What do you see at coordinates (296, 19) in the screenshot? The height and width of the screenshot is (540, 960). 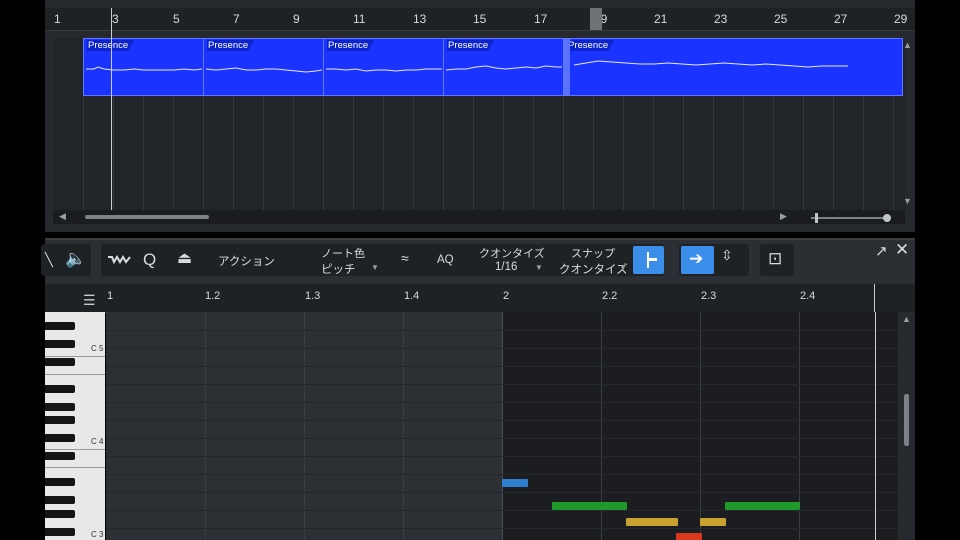 I see `ruler-tick: 9` at bounding box center [296, 19].